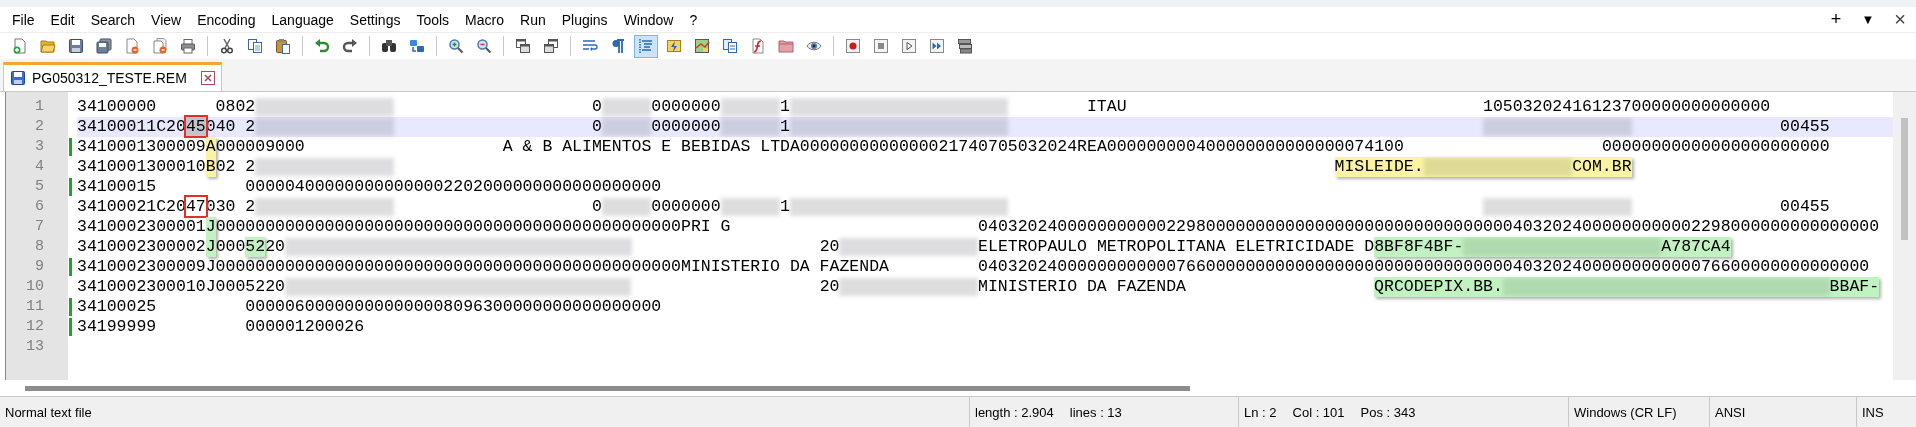  Describe the element at coordinates (853, 46) in the screenshot. I see `record-icon` at that location.